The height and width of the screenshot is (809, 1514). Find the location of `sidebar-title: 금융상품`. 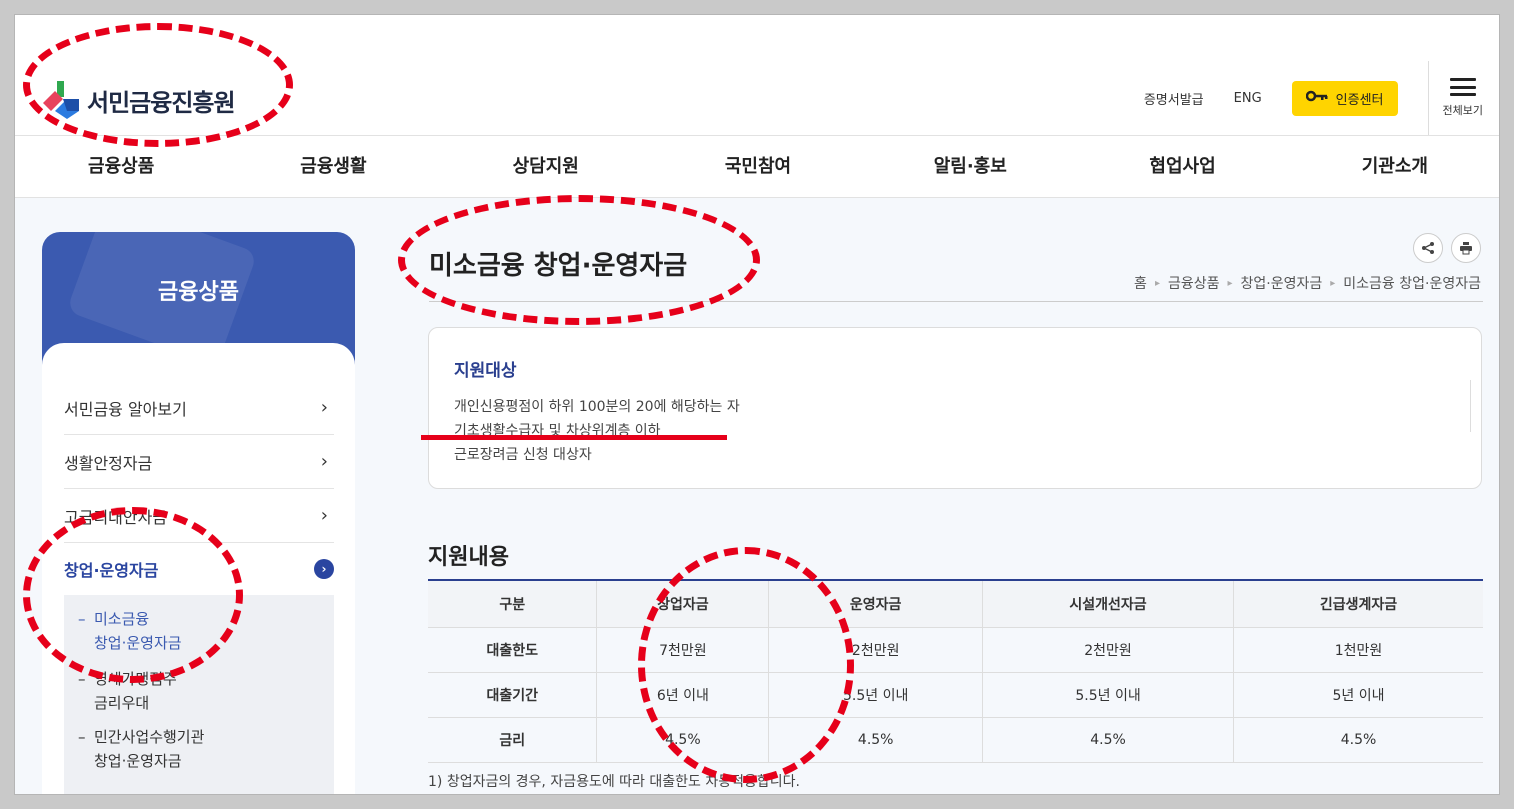

sidebar-title: 금융상품 is located at coordinates (198, 292).